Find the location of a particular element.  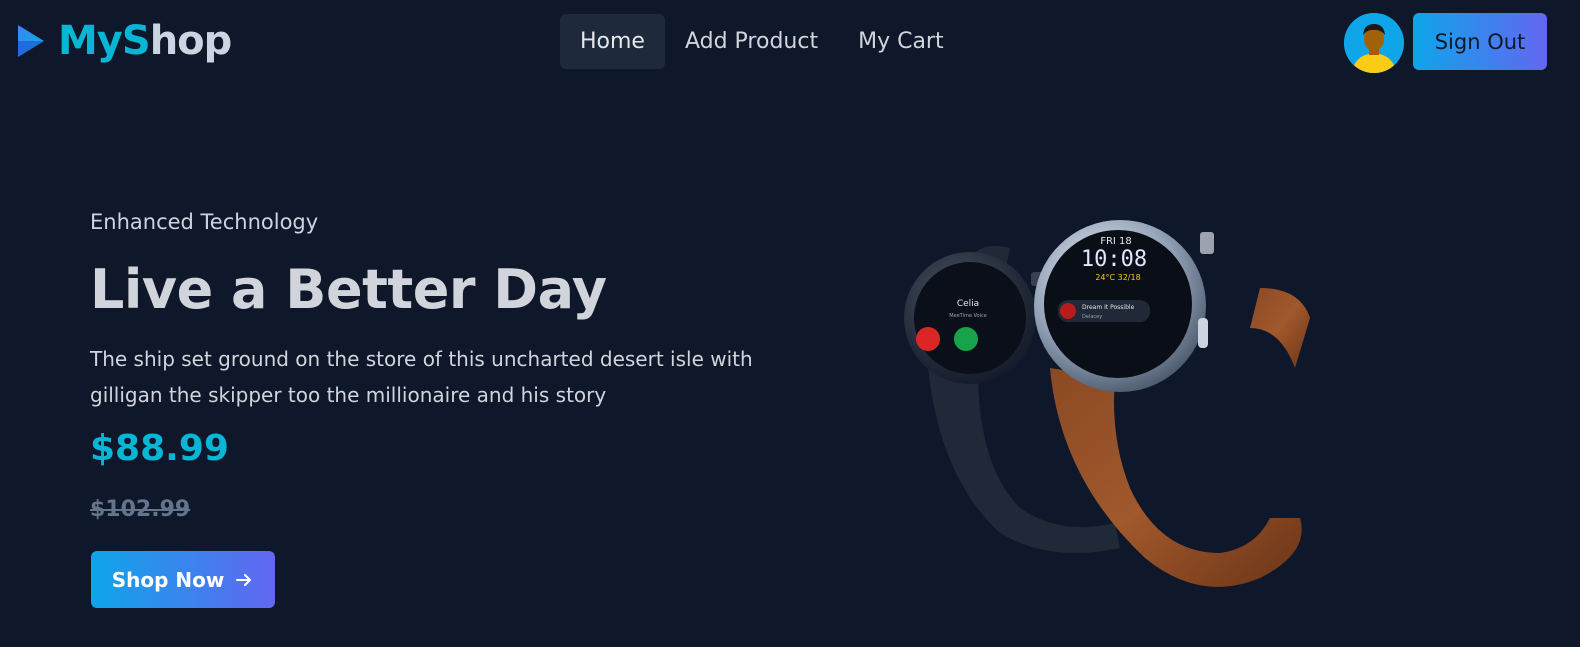

user-avatar is located at coordinates (1374, 43).